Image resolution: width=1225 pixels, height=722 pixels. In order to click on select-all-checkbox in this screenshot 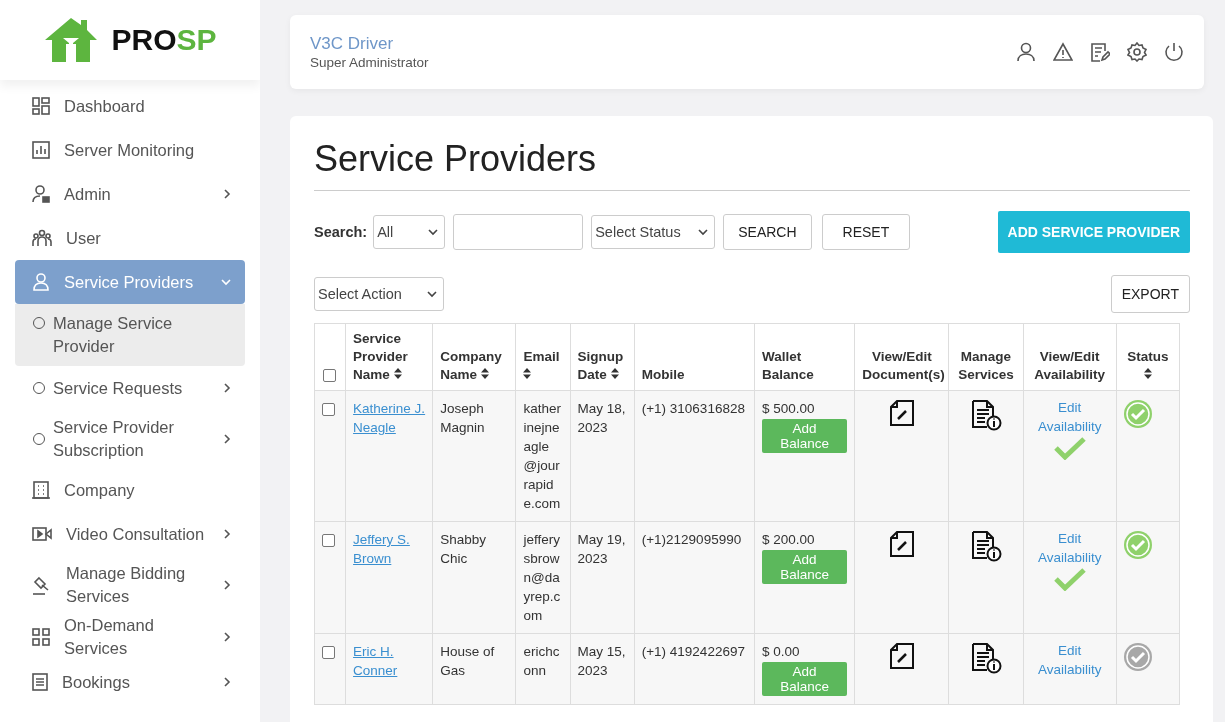, I will do `click(329, 375)`.